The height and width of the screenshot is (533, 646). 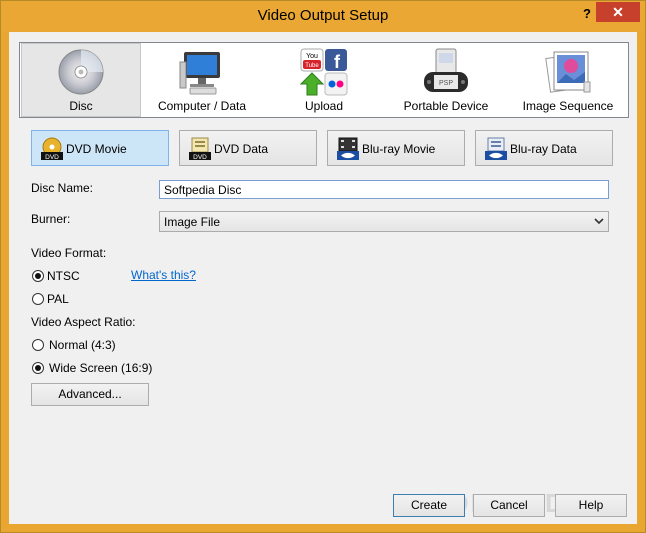 I want to click on dvd-movie-icon: DVD, so click(x=52, y=149).